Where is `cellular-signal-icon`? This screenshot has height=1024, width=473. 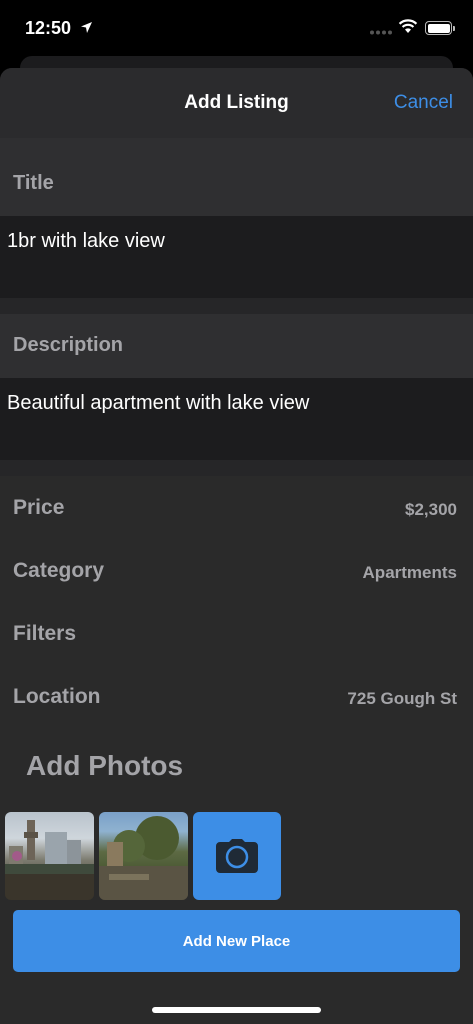 cellular-signal-icon is located at coordinates (381, 32).